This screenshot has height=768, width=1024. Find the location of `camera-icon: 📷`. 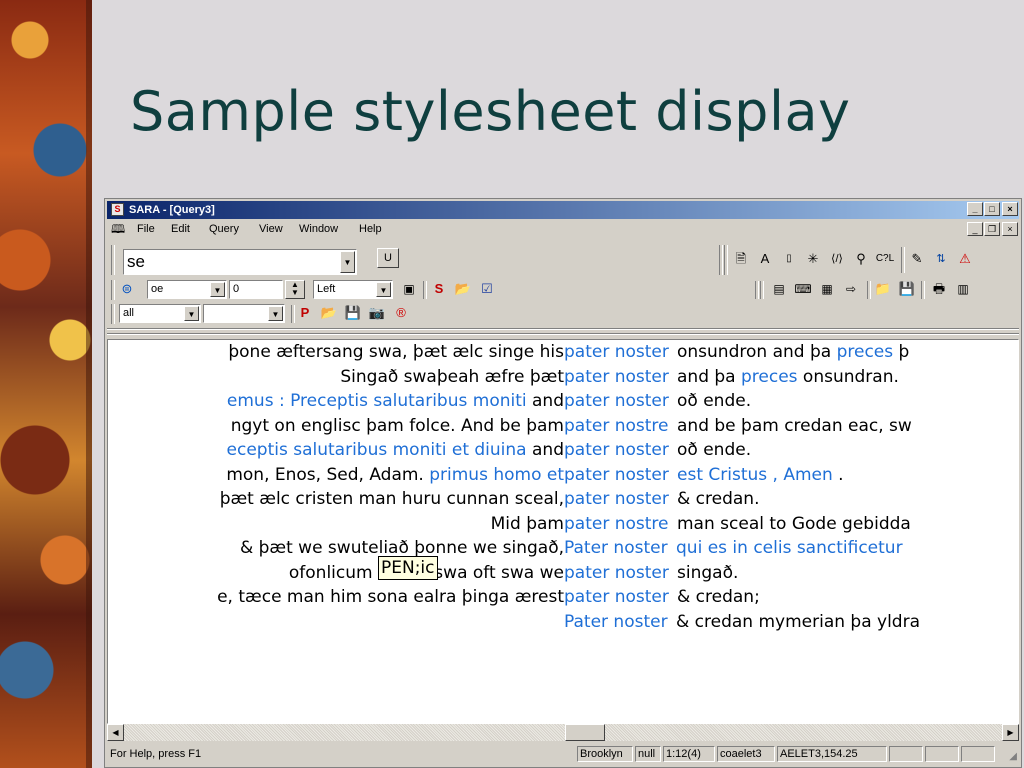

camera-icon: 📷 is located at coordinates (377, 313).